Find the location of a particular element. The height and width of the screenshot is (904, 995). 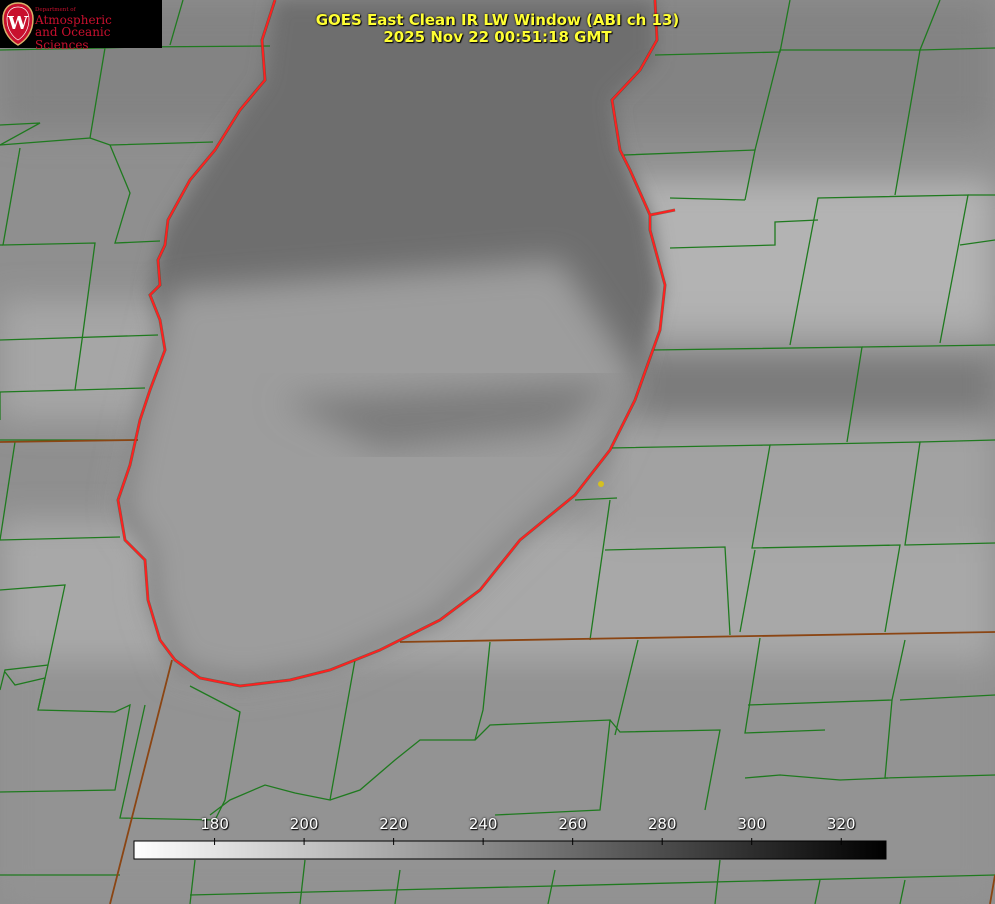

colorbar-tick-label: 260 is located at coordinates (572, 824).